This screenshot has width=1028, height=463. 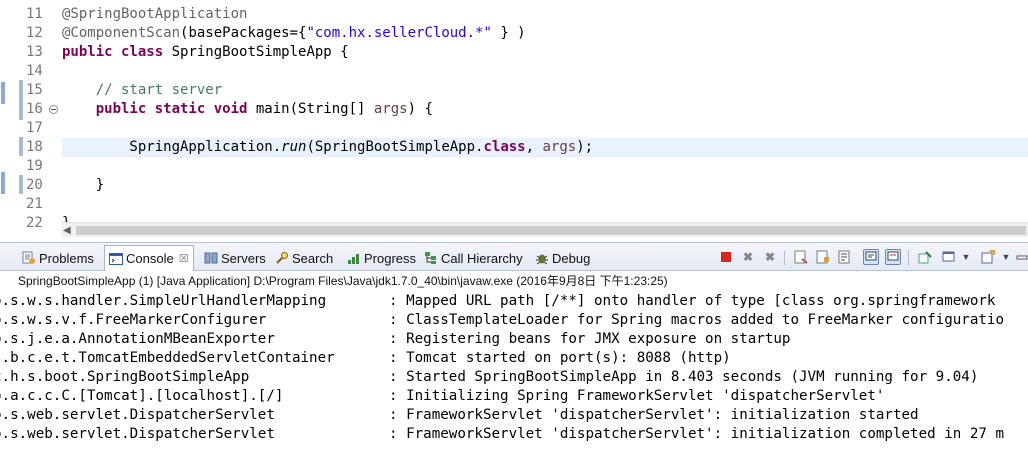 I want to click on clear-console-icon, so click(x=801, y=257).